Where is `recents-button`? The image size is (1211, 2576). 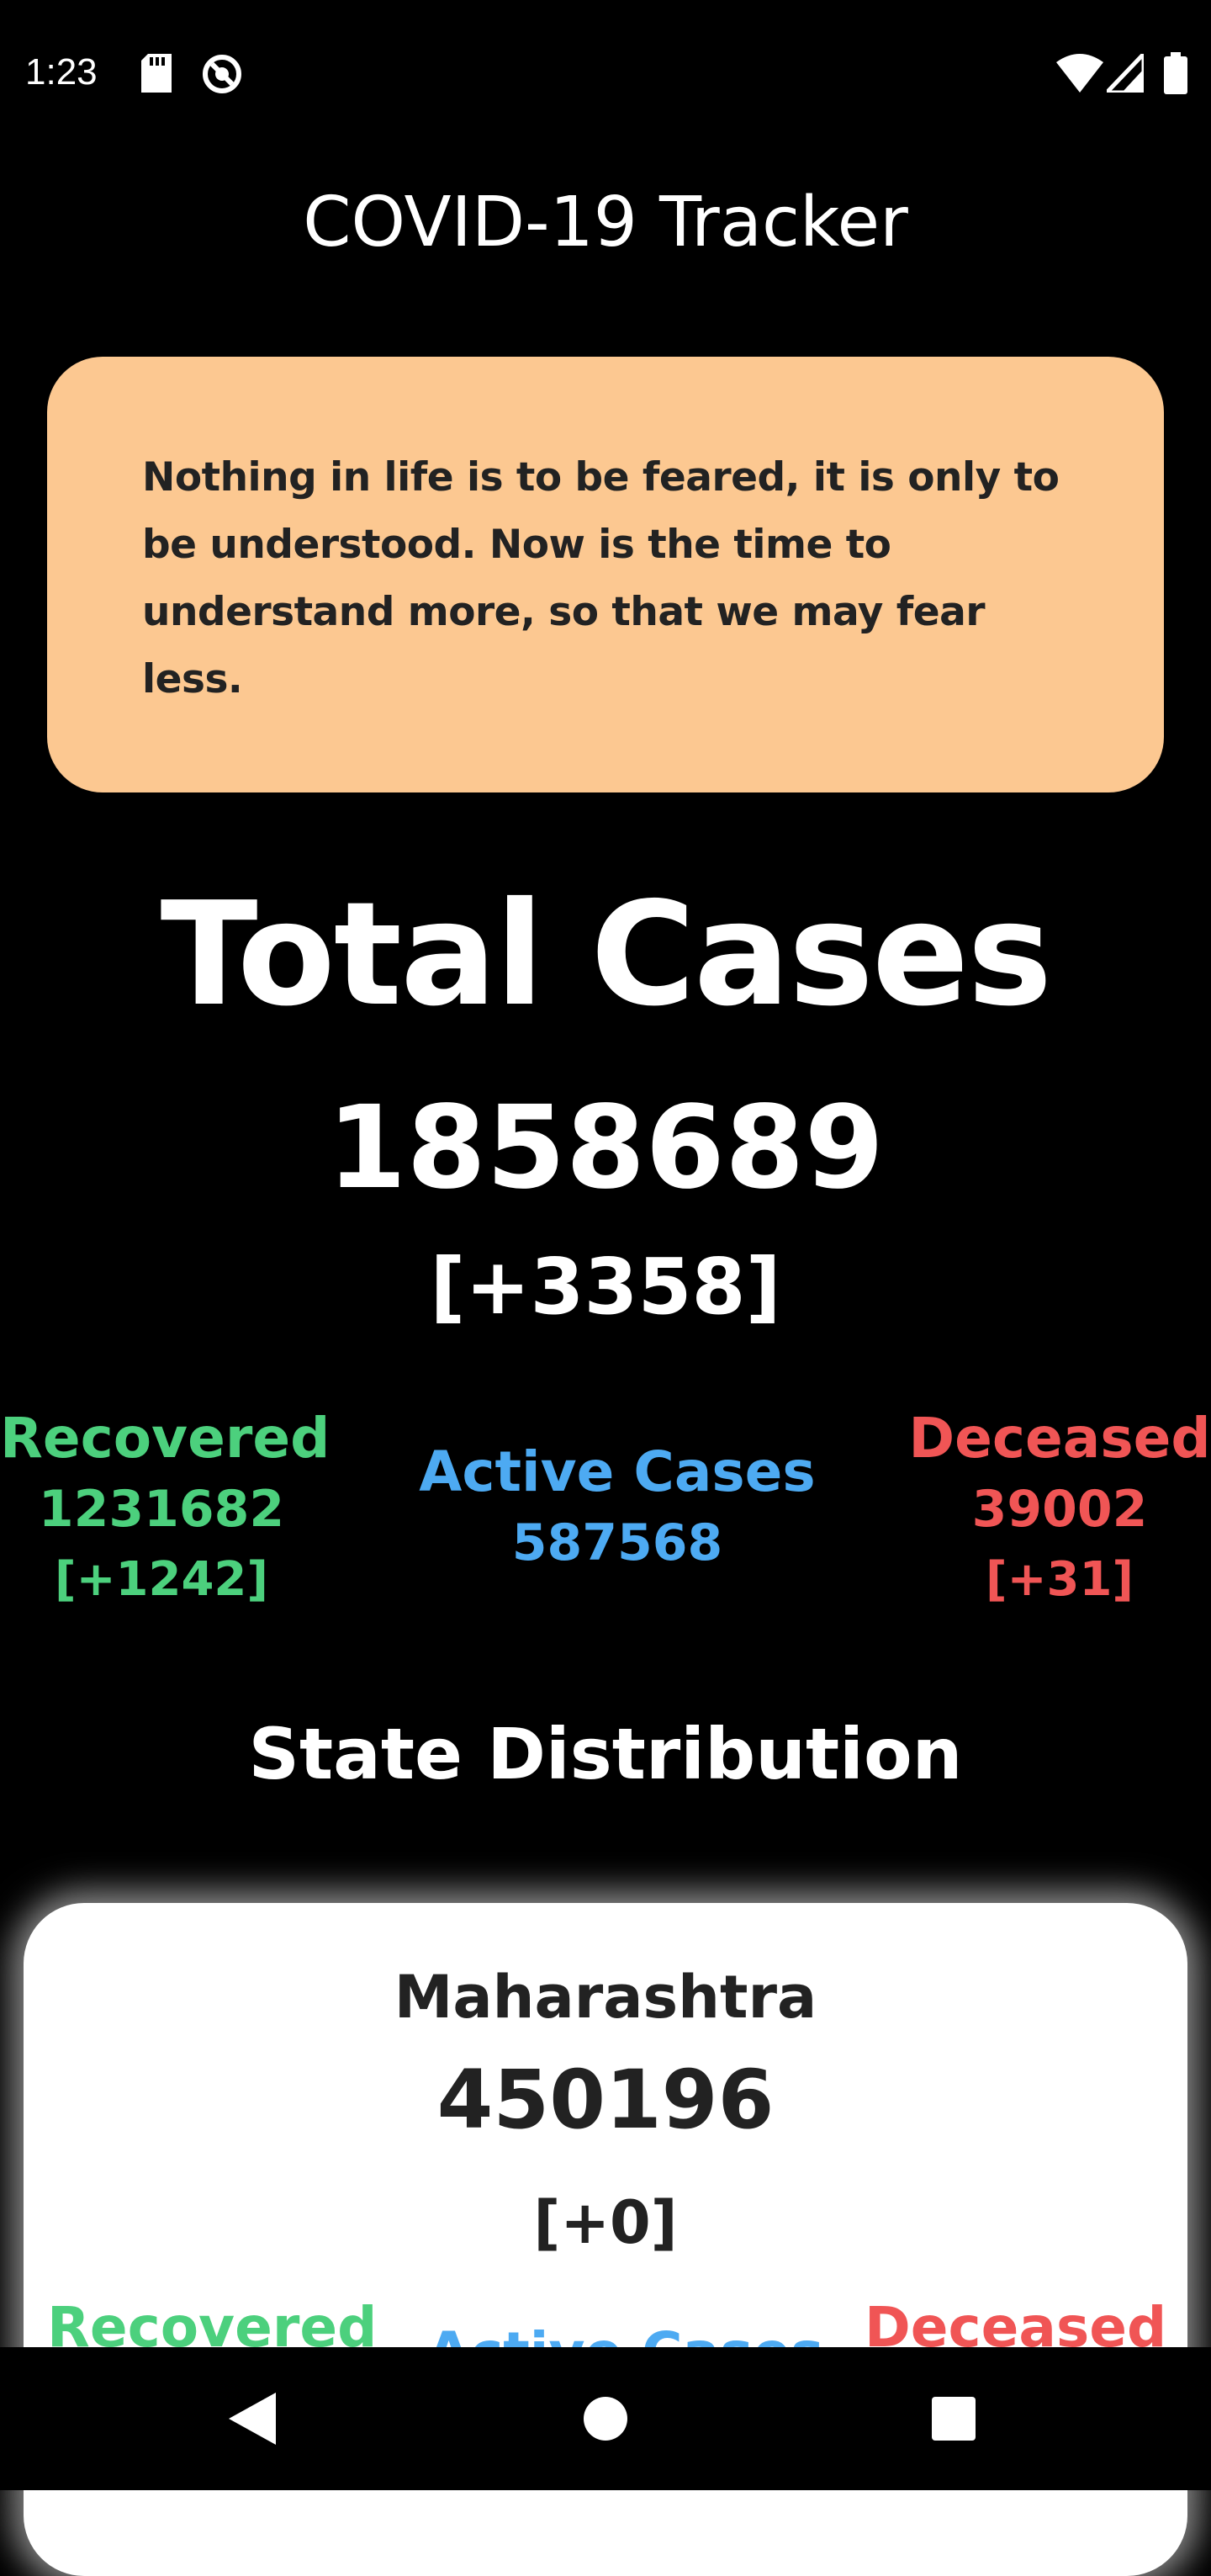 recents-button is located at coordinates (954, 2418).